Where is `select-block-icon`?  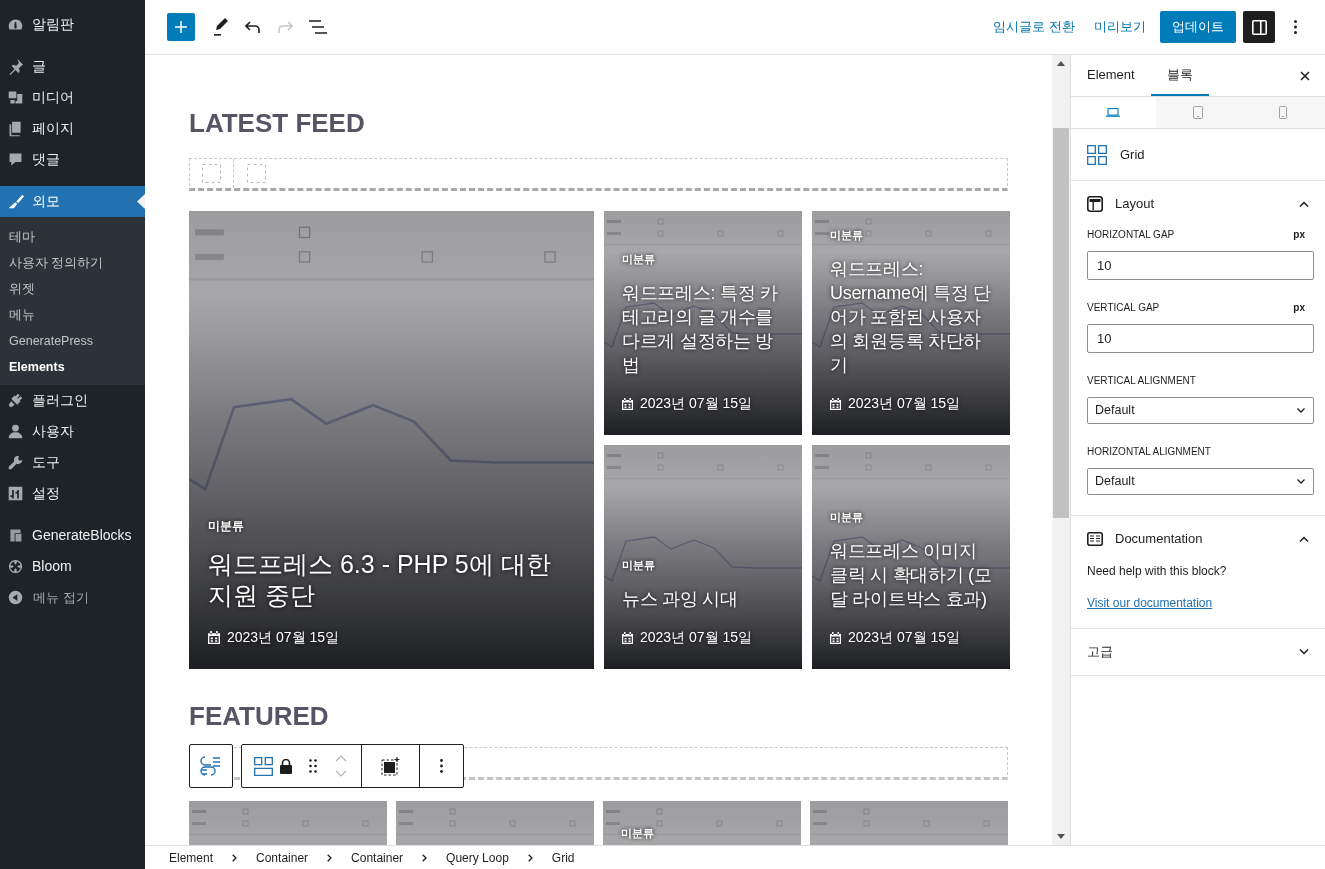
select-block-icon is located at coordinates (390, 766).